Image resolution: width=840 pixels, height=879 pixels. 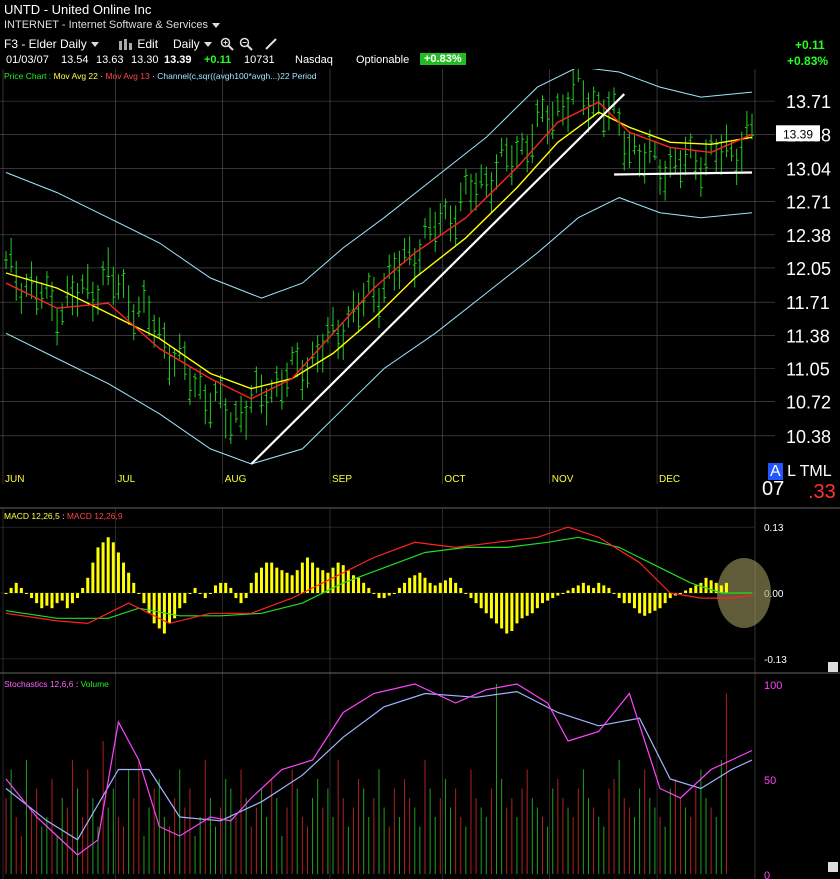 I want to click on edit-button: Edit, so click(x=138, y=44).